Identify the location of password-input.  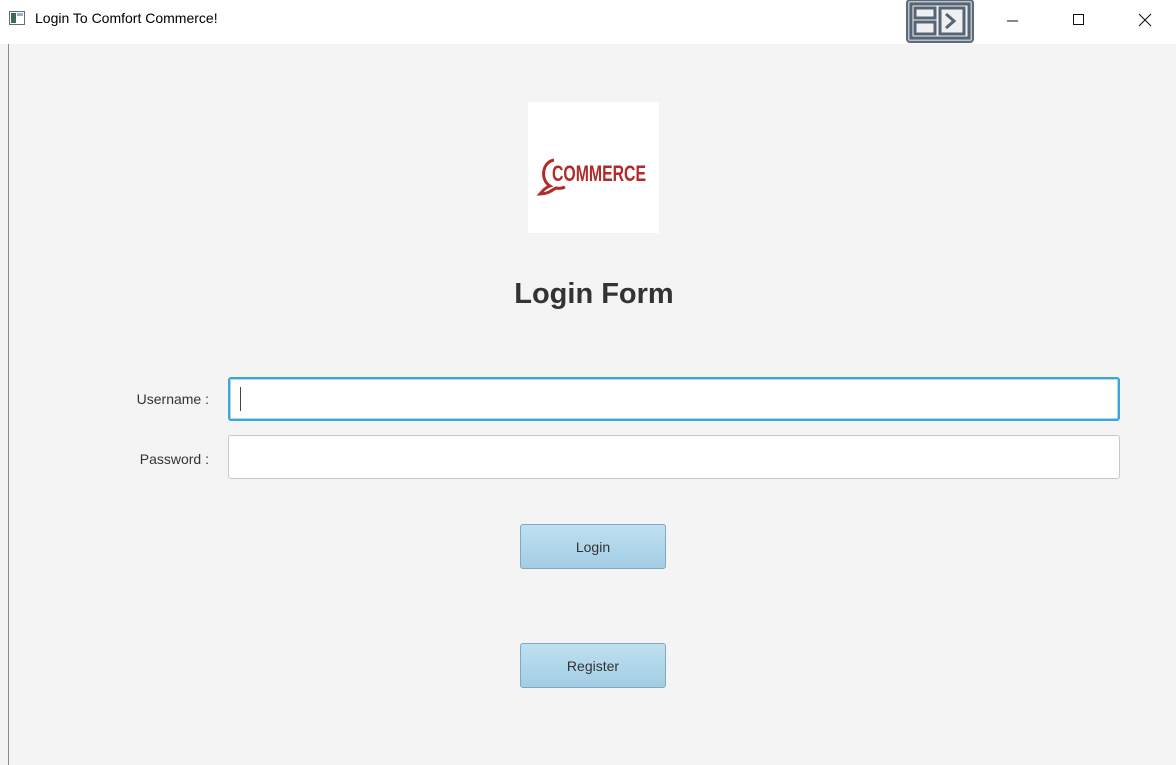
(674, 457).